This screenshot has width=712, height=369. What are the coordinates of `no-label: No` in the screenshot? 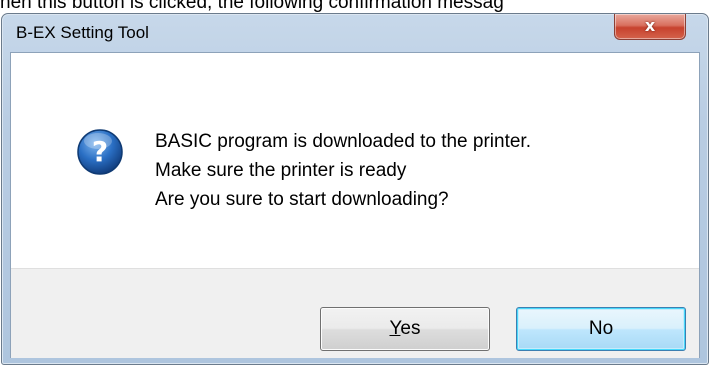 It's located at (601, 328).